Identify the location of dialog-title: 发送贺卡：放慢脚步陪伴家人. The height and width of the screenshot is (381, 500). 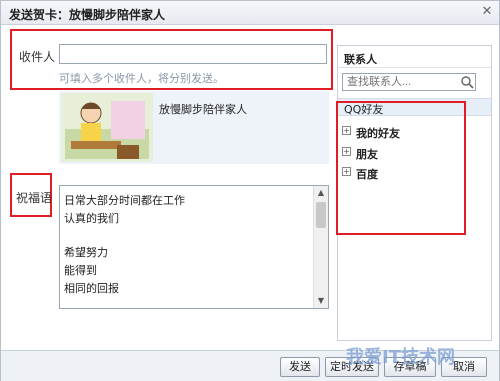
(87, 15).